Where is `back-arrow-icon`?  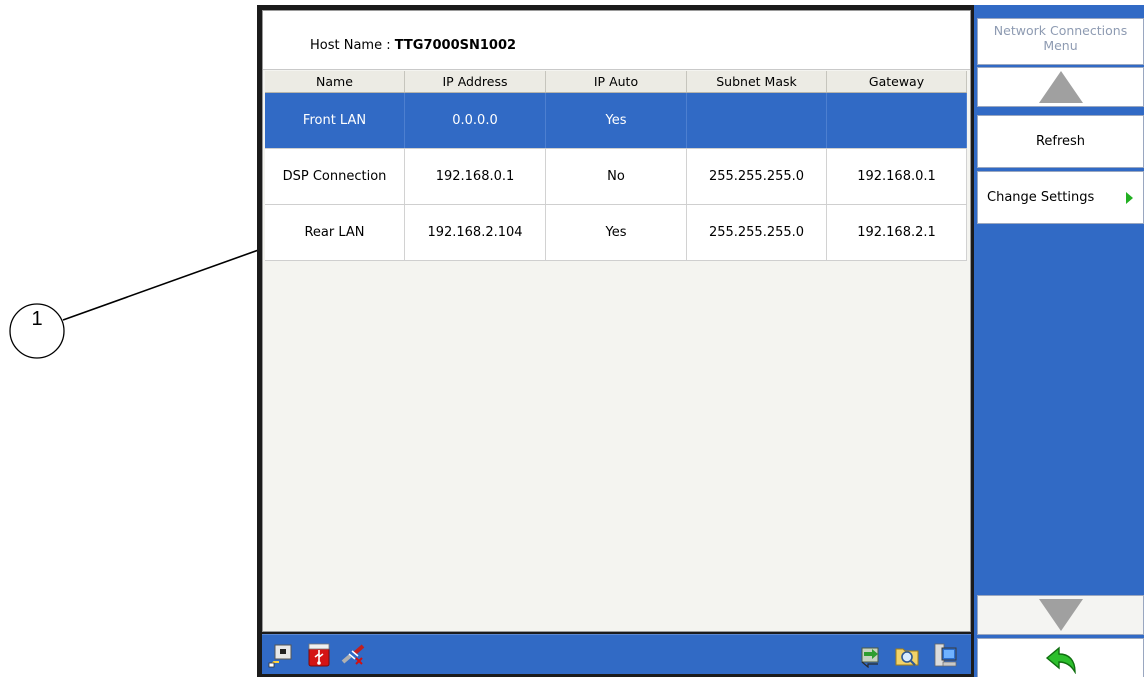
back-arrow-icon is located at coordinates (1060, 660).